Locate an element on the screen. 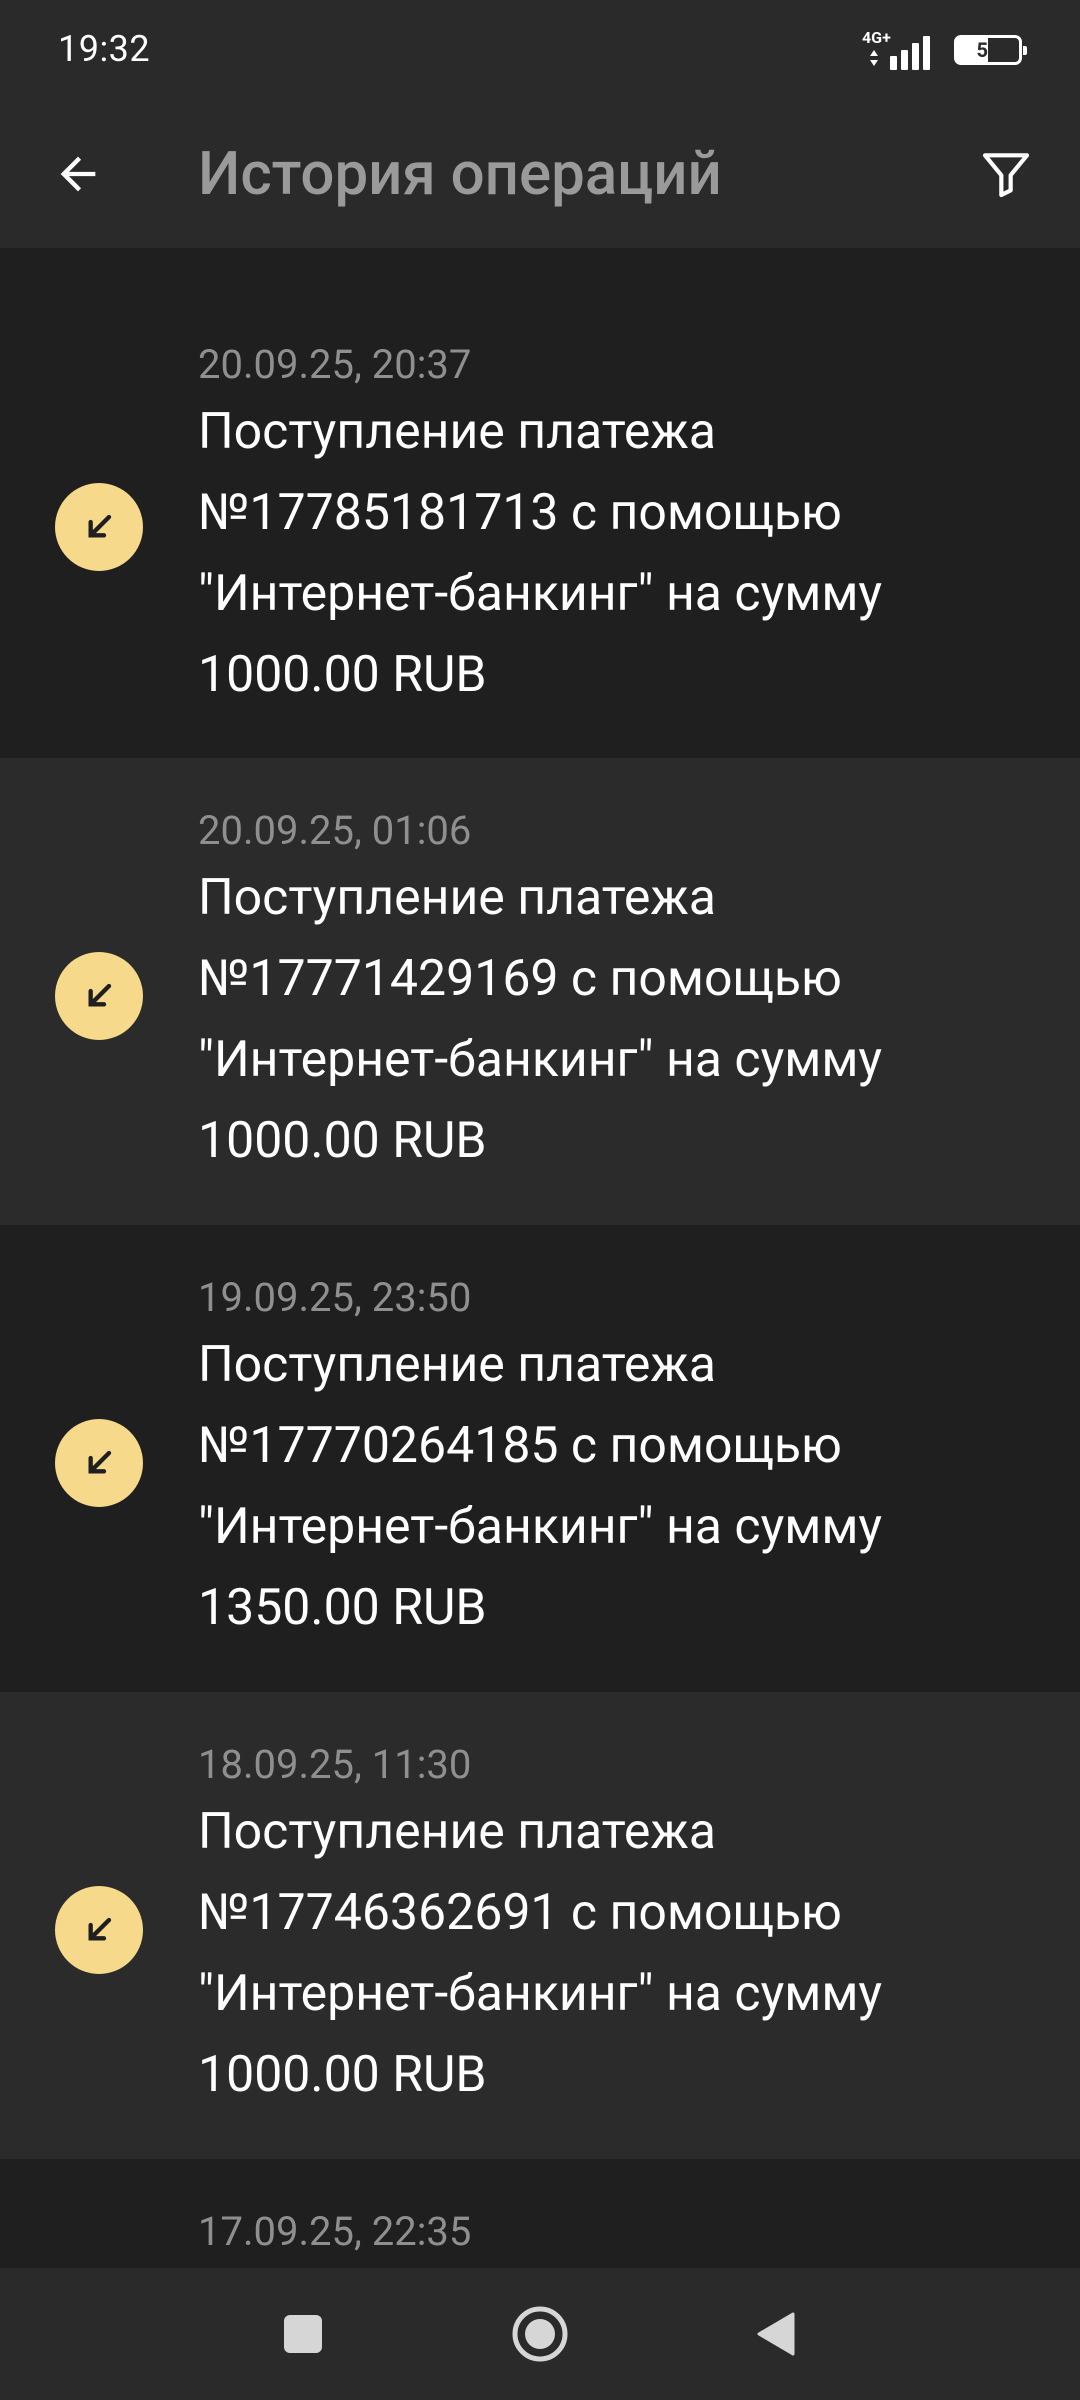 The height and width of the screenshot is (2400, 1080). filter-button is located at coordinates (1006, 174).